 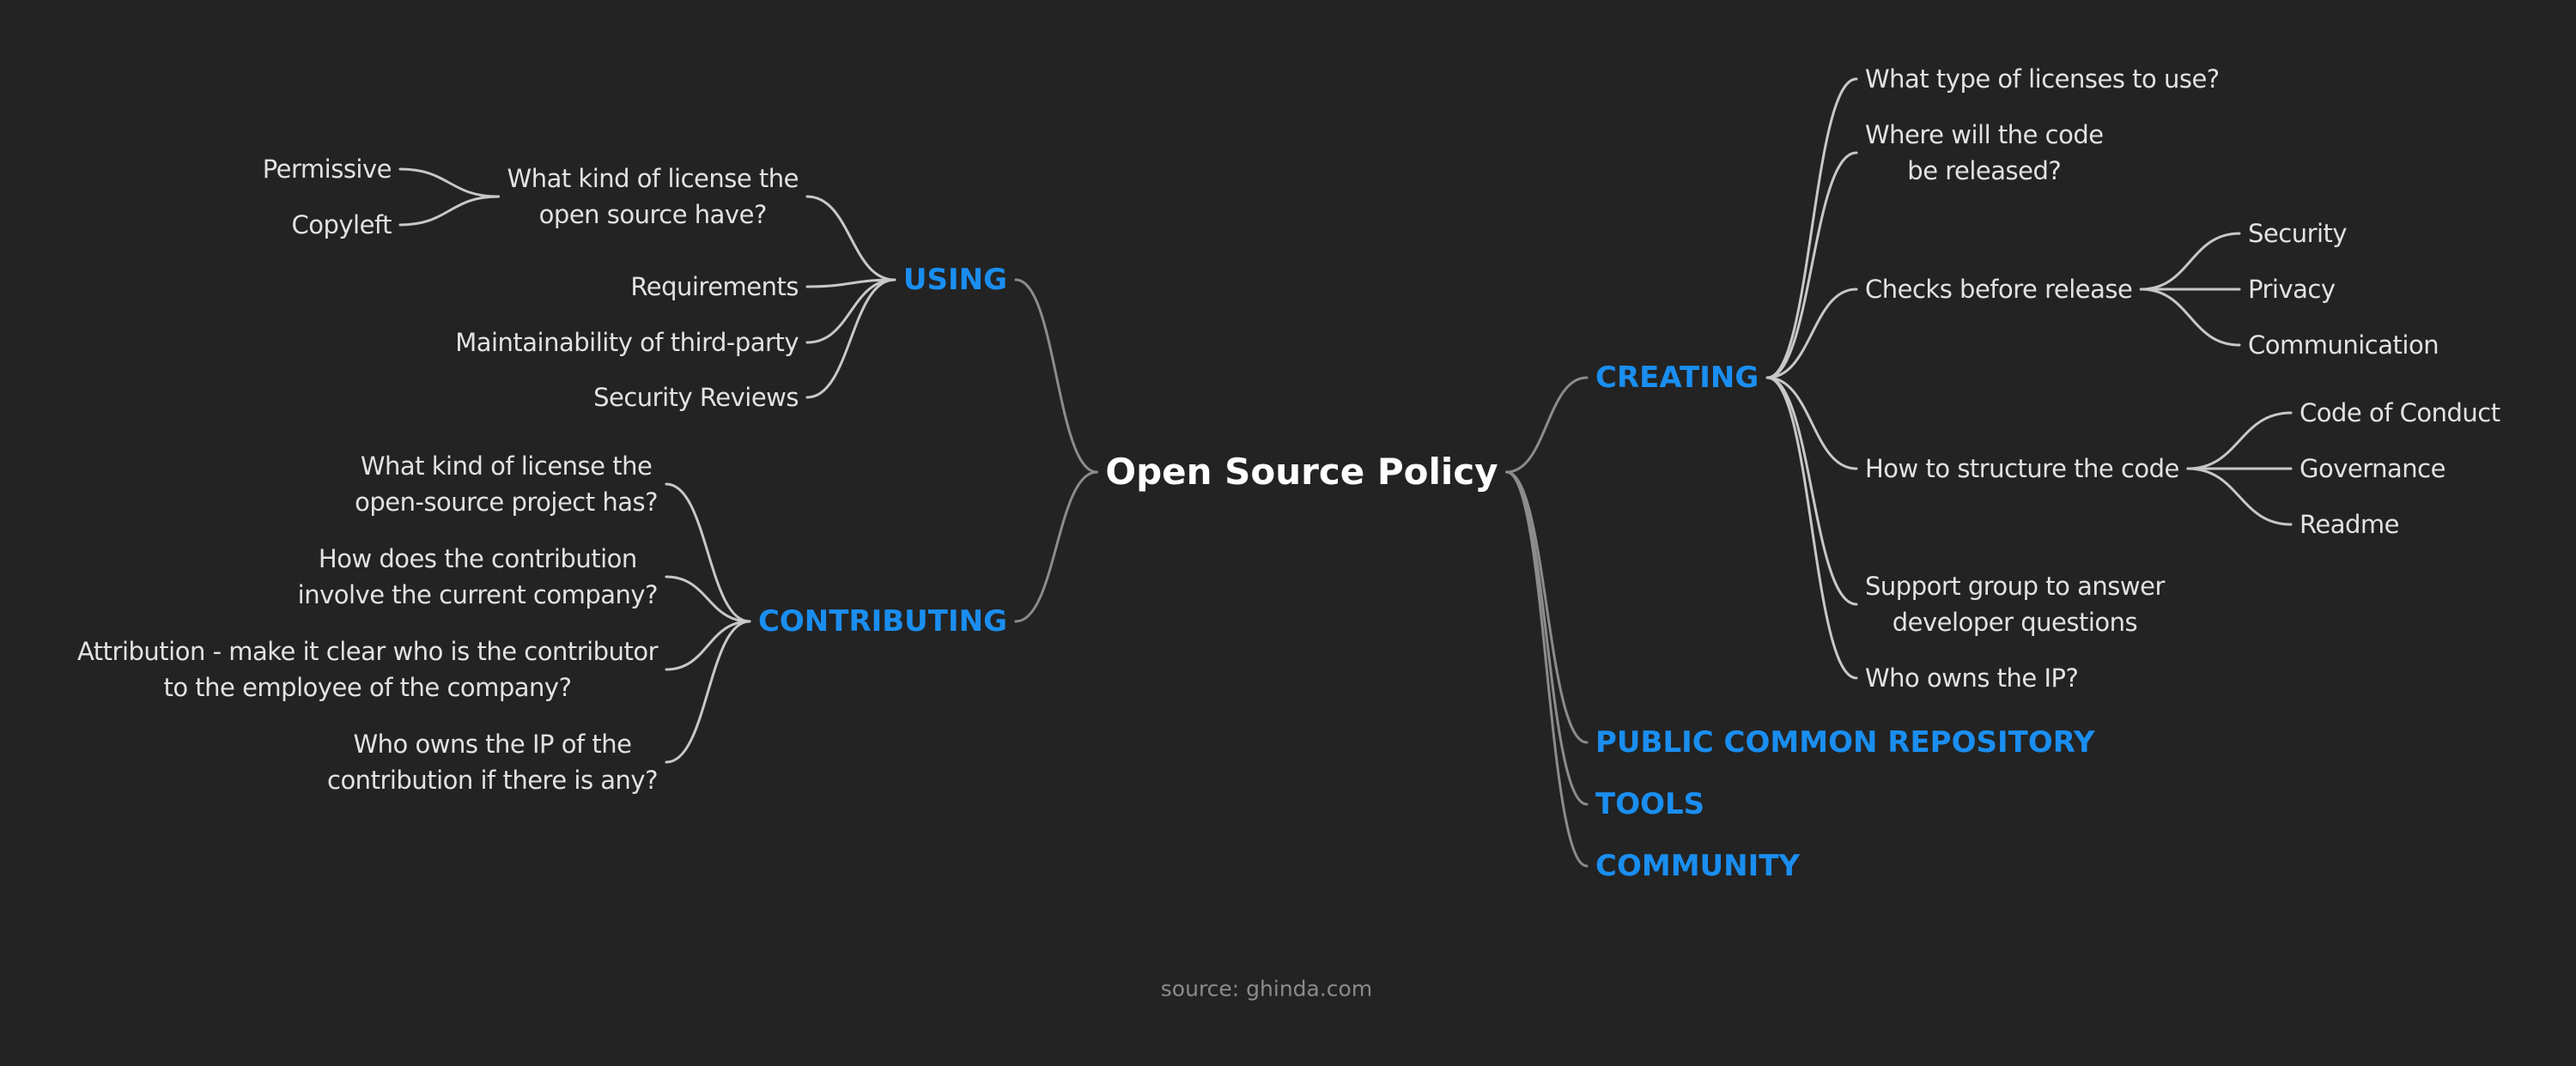 I want to click on connector-creating-checks-to-checks-security, so click(x=2190, y=261).